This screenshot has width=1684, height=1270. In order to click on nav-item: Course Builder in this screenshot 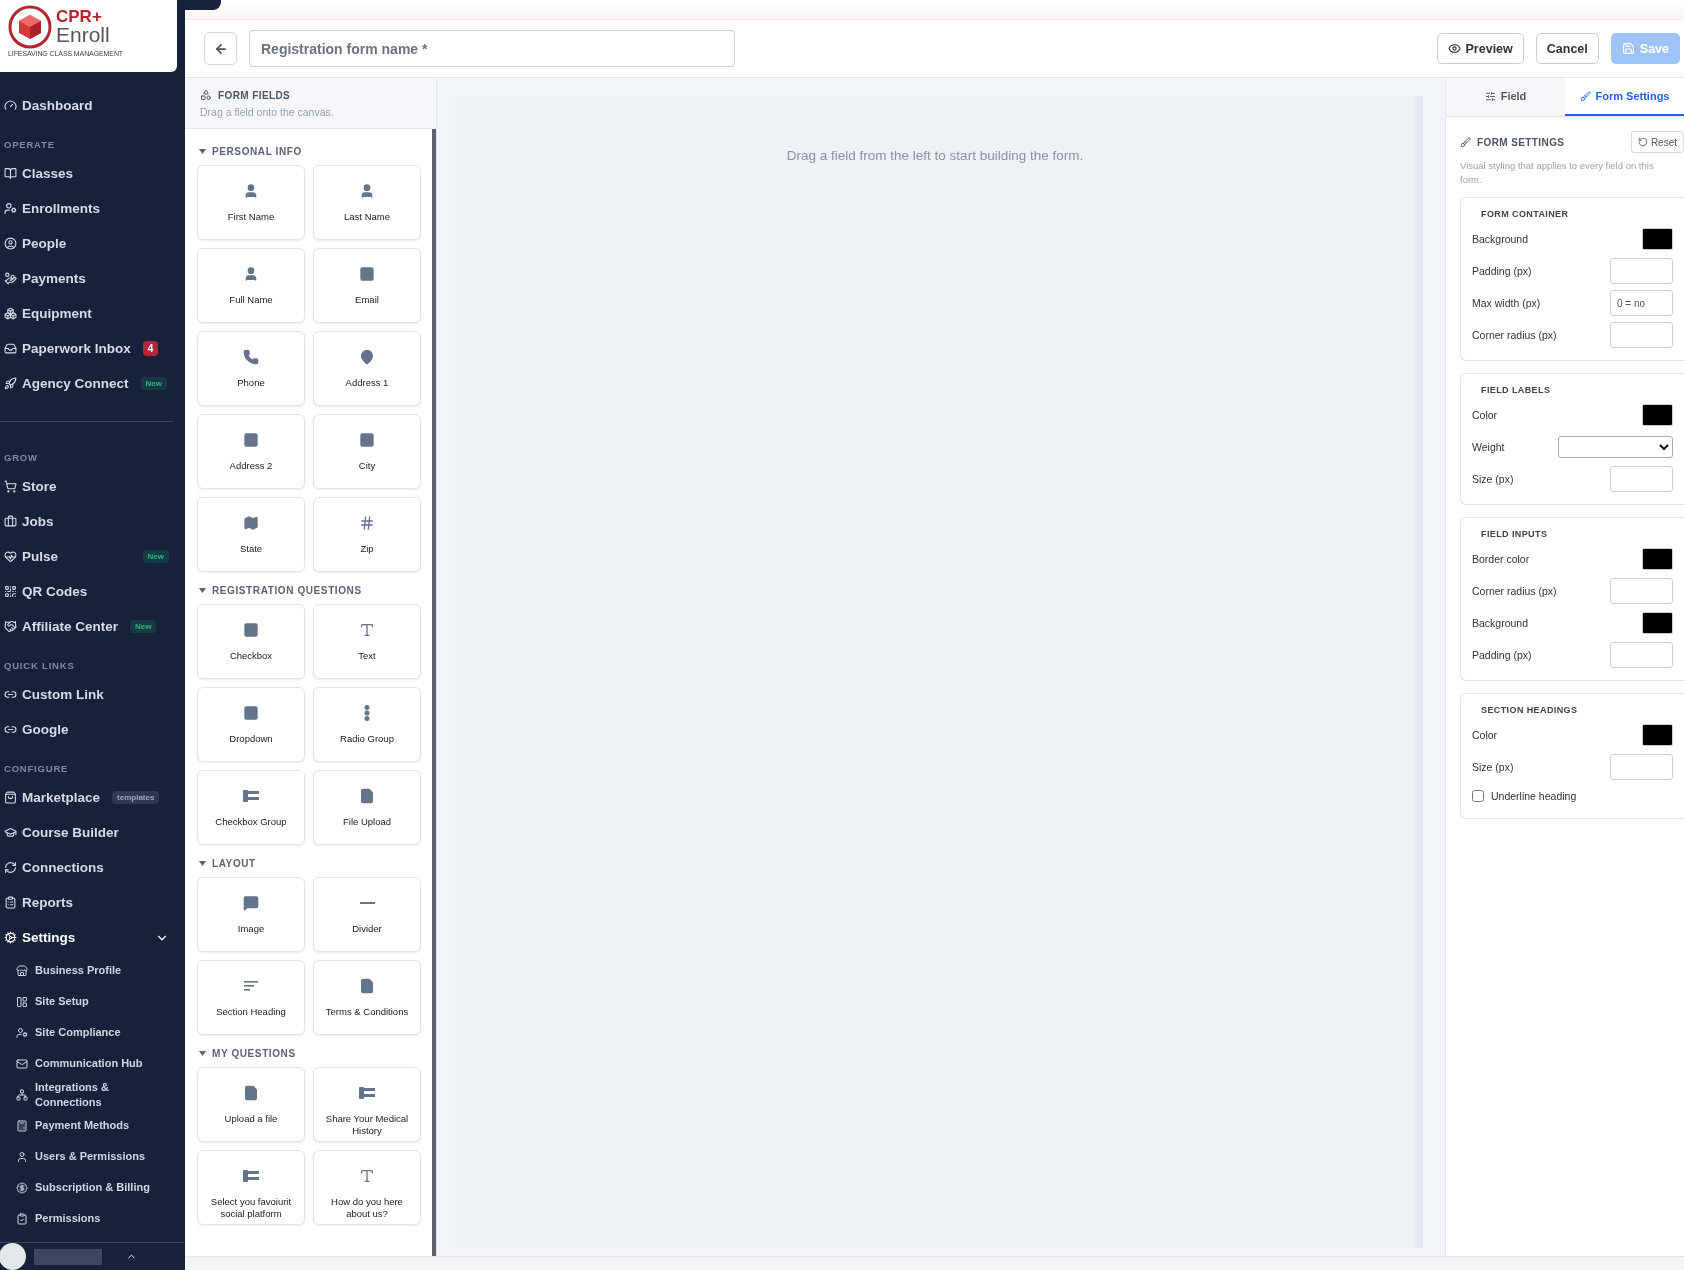, I will do `click(92, 832)`.